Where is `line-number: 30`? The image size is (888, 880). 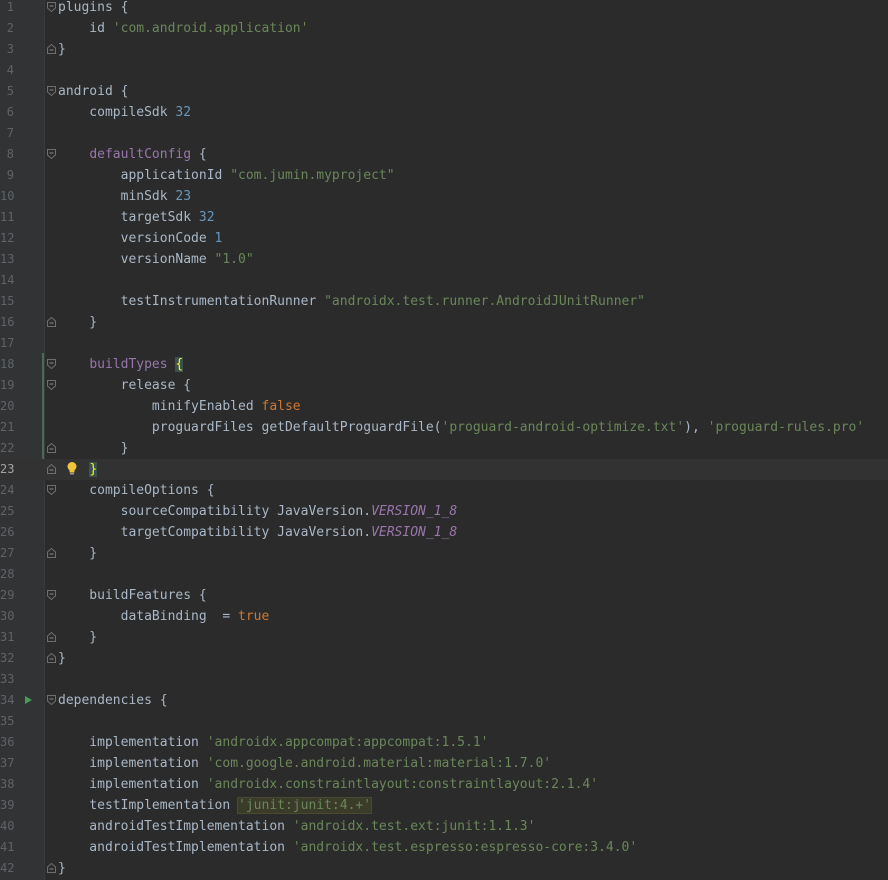
line-number: 30 is located at coordinates (7, 616).